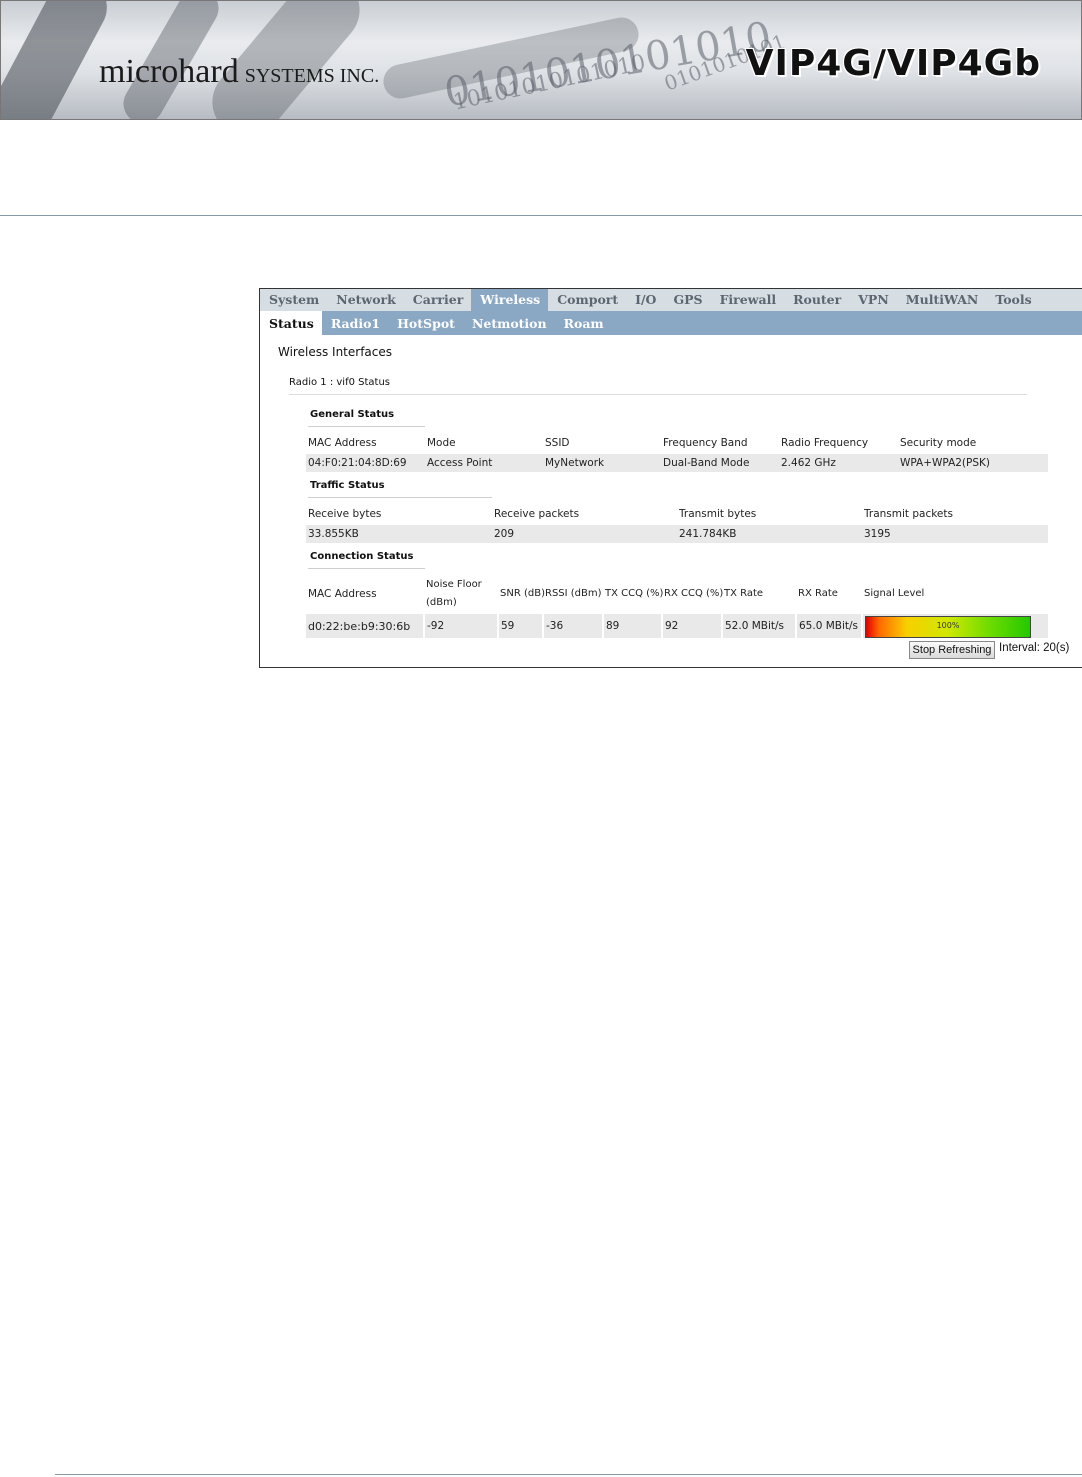  Describe the element at coordinates (613, 626) in the screenshot. I see `tx-ccq-value: 89` at that location.